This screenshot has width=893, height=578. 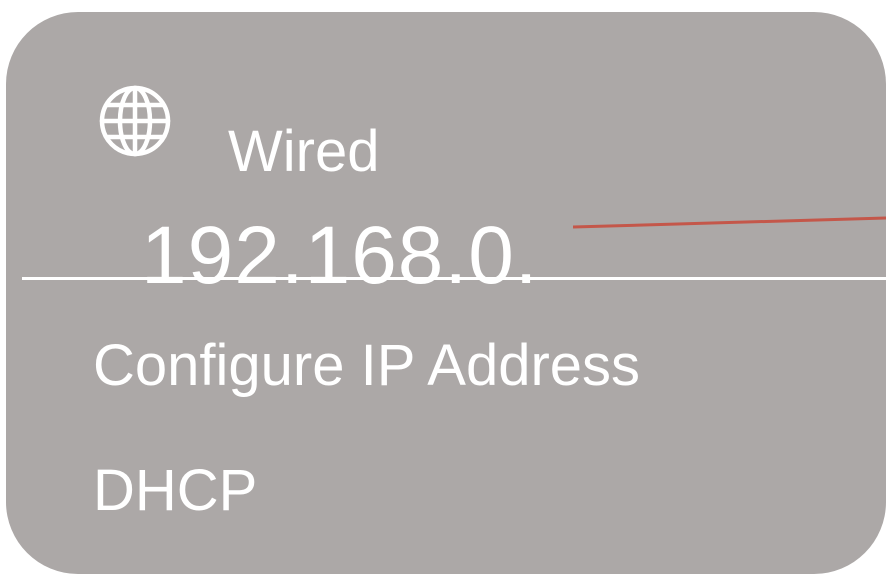 What do you see at coordinates (175, 491) in the screenshot?
I see `dhcp-option: DHCP` at bounding box center [175, 491].